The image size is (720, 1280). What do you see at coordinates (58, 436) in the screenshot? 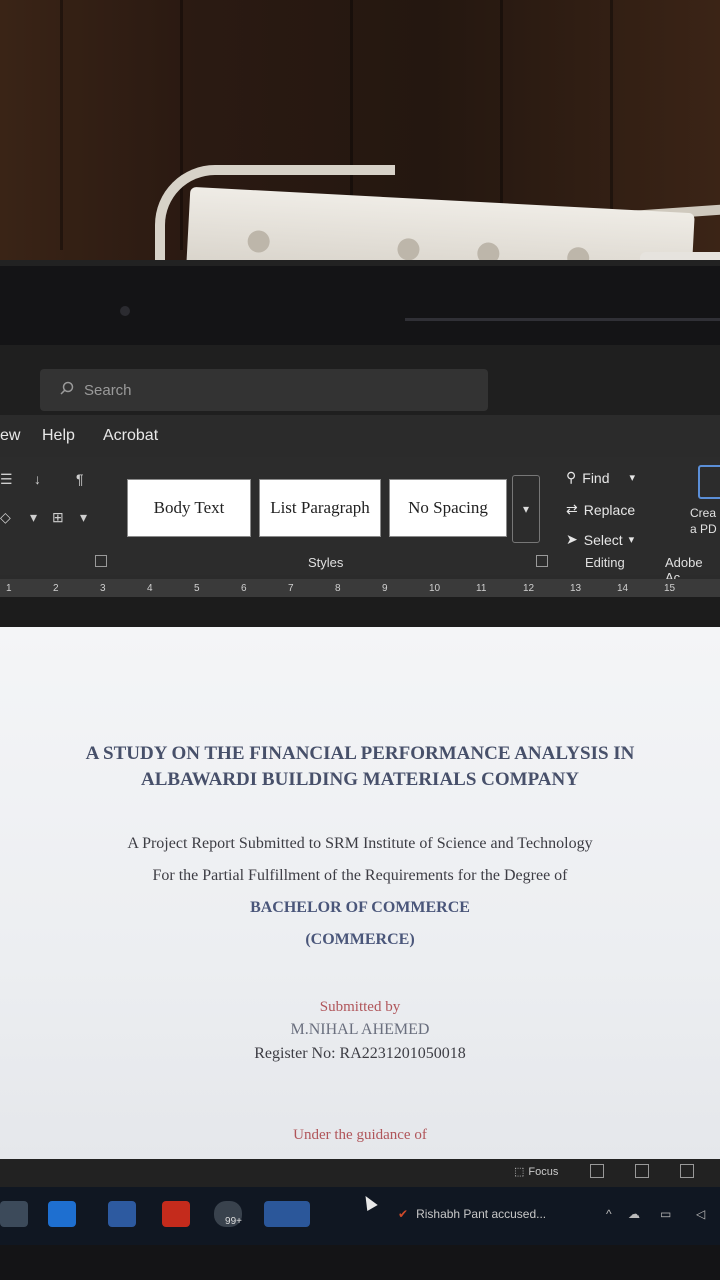
I see `tab-help: Help` at bounding box center [58, 436].